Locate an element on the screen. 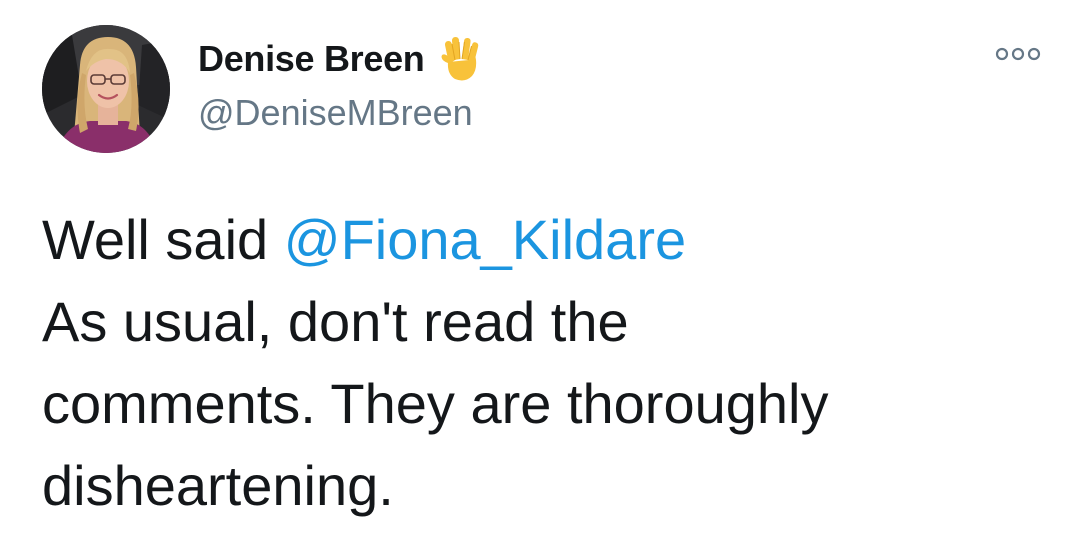  more-options-button is located at coordinates (1018, 54).